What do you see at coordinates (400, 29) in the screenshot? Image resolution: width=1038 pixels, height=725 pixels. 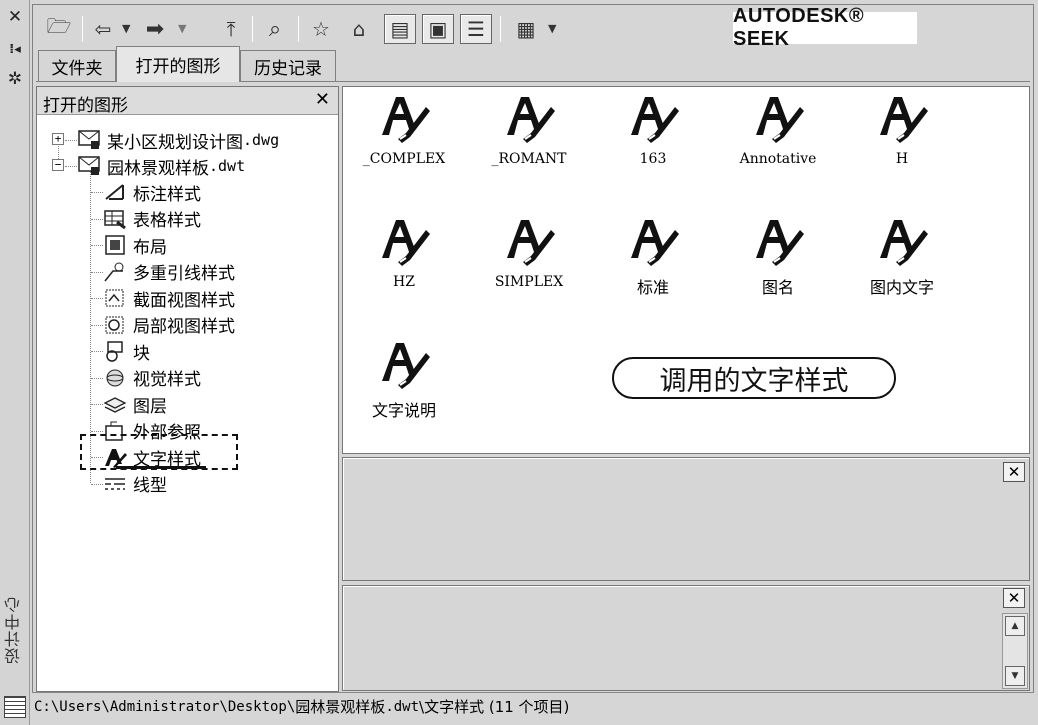 I see `tree-toggle-icon: ▤` at bounding box center [400, 29].